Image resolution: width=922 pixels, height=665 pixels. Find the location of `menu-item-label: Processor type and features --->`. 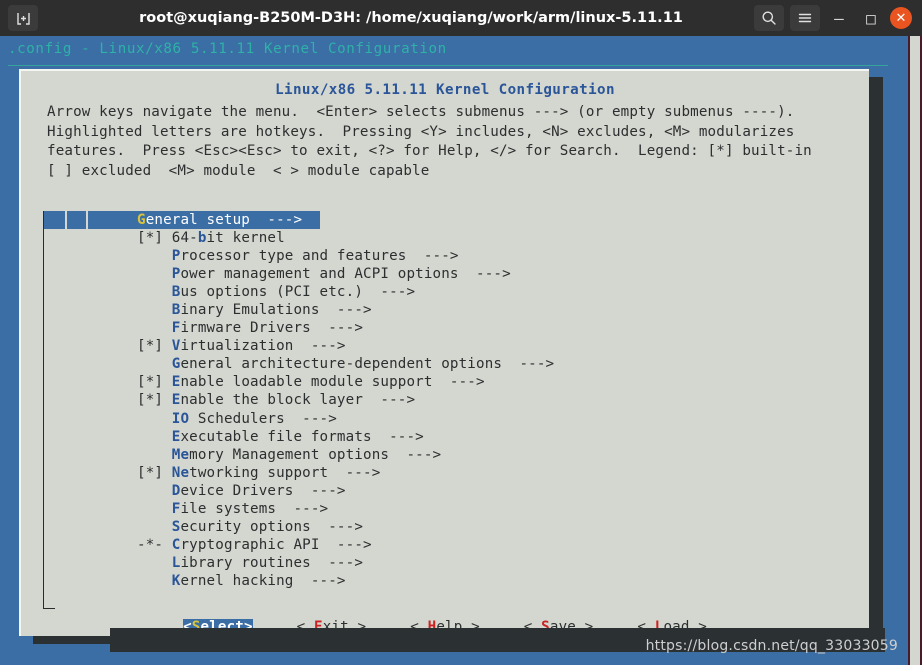

menu-item-label: Processor type and features ---> is located at coordinates (298, 256).